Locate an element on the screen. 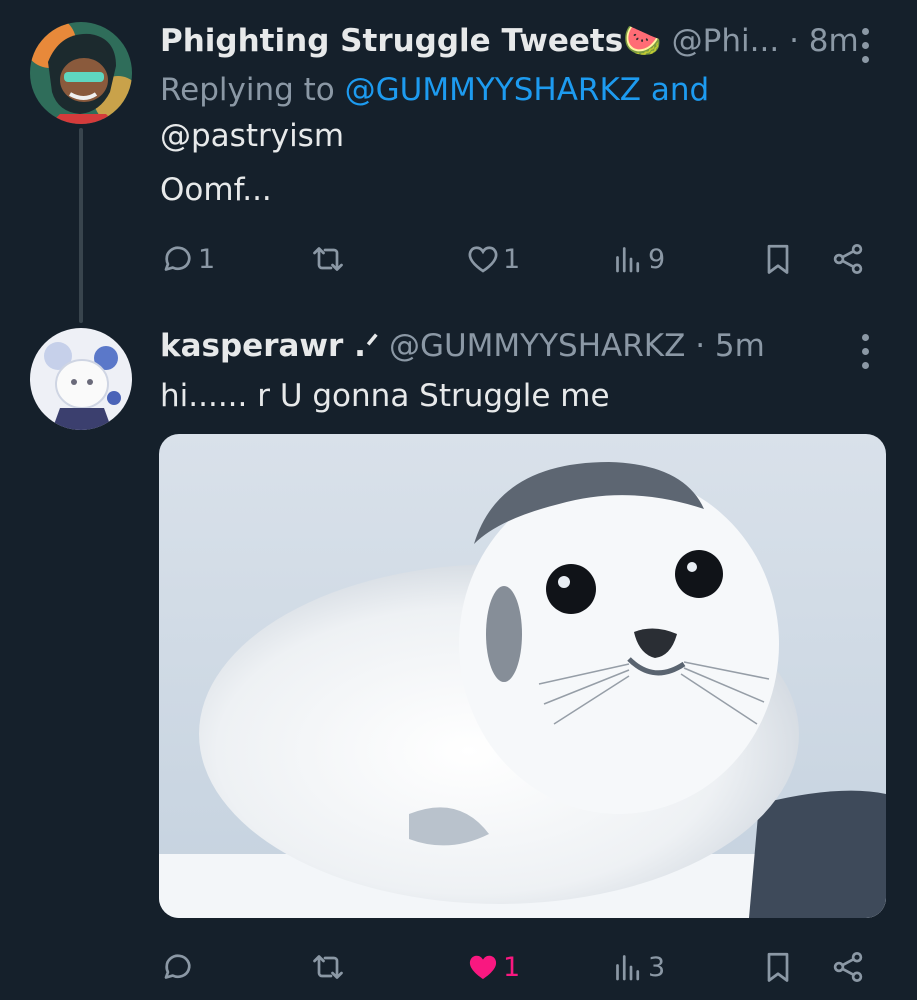  replying-to: Replying to @GUMMYYSHARKZ and is located at coordinates (434, 90).